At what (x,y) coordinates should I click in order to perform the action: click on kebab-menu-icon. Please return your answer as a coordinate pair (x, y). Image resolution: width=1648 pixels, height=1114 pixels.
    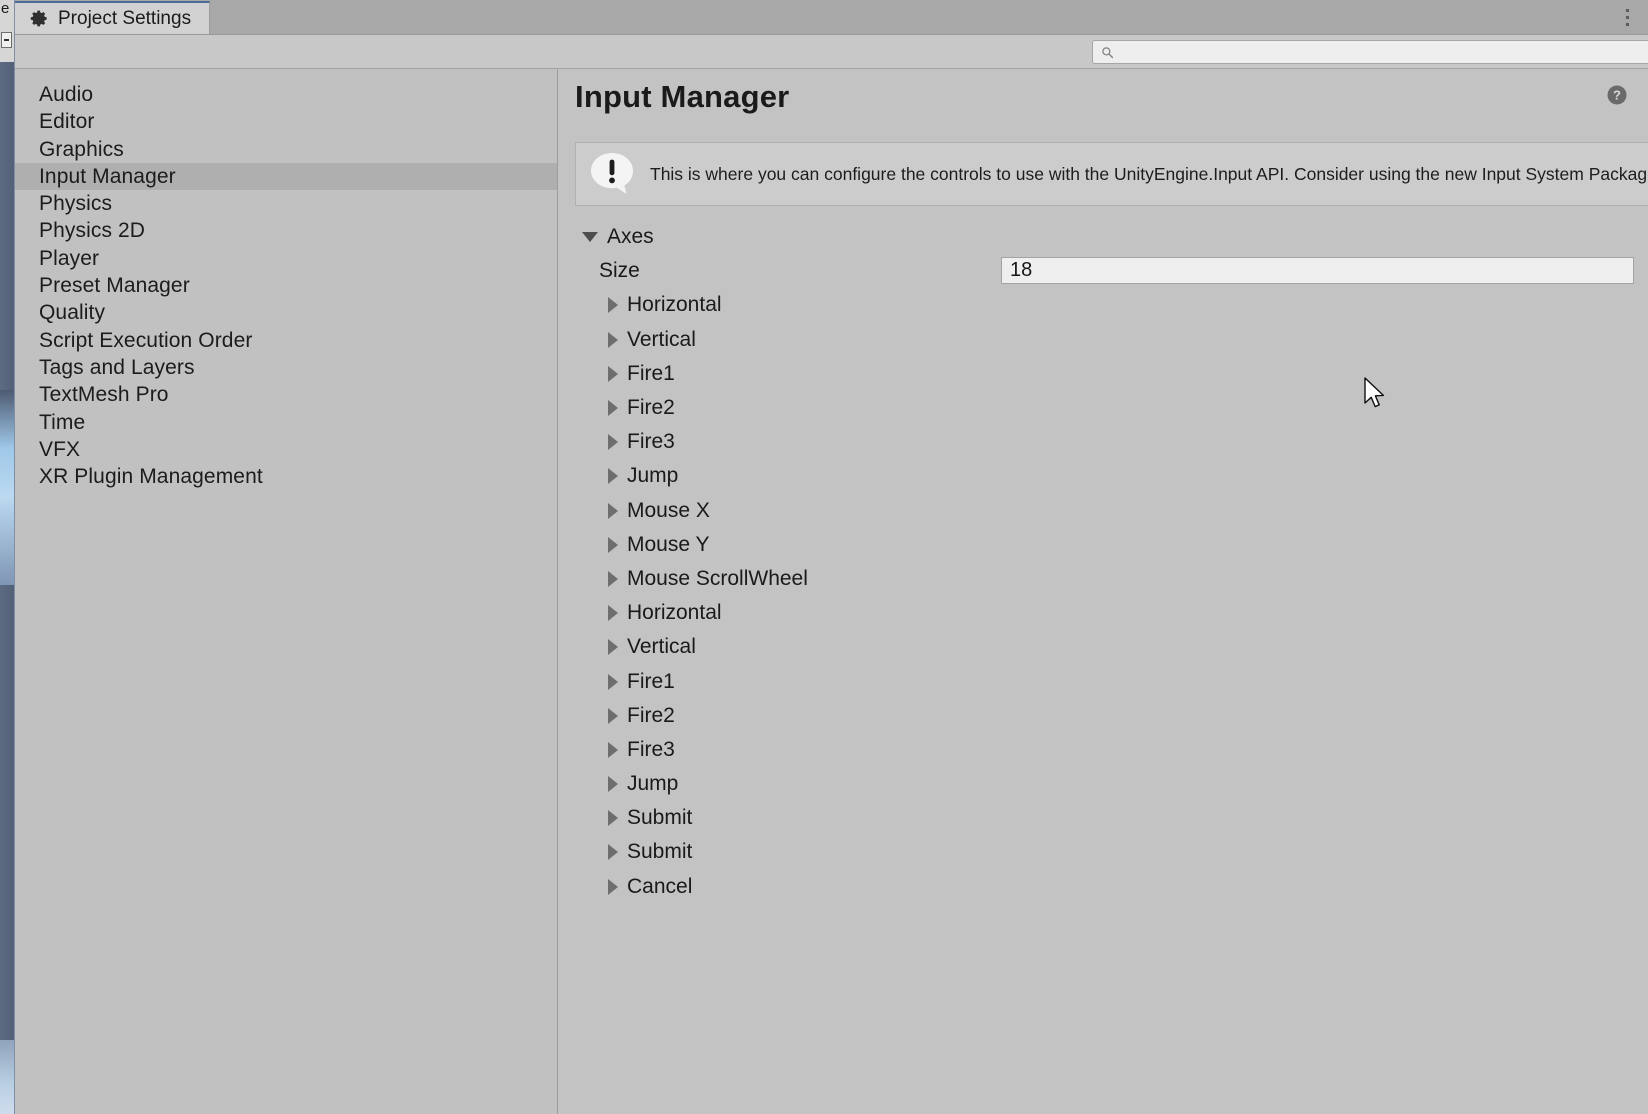
    Looking at the image, I should click on (1627, 17).